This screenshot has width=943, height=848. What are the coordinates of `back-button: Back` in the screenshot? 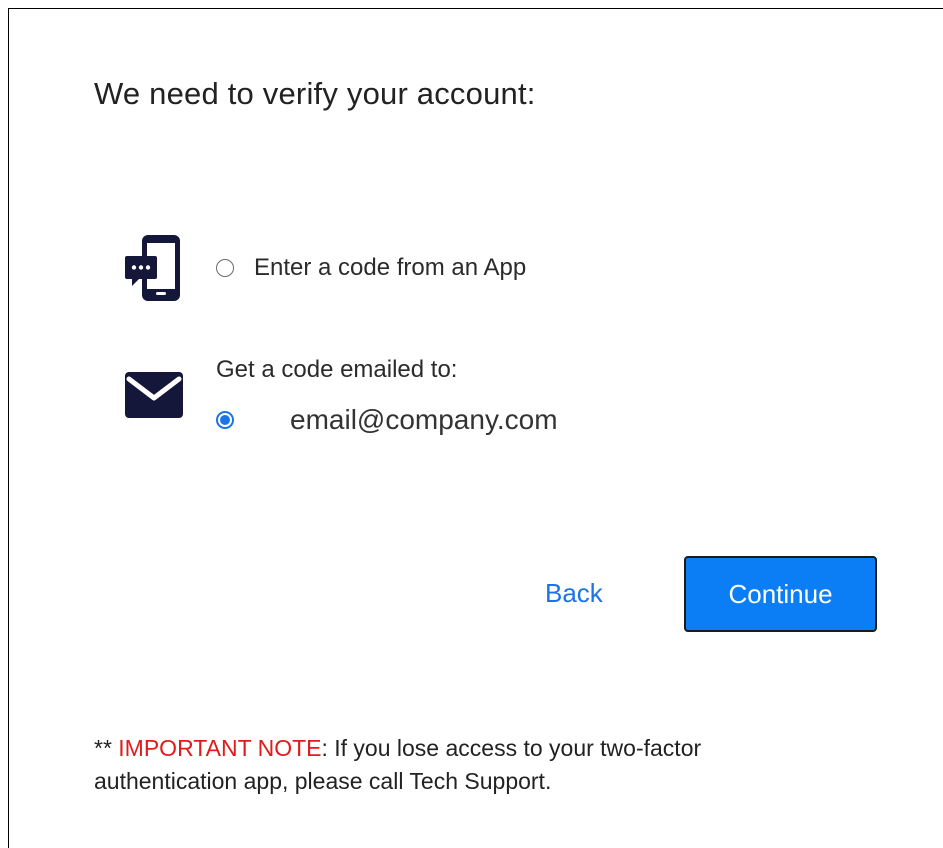 It's located at (574, 593).